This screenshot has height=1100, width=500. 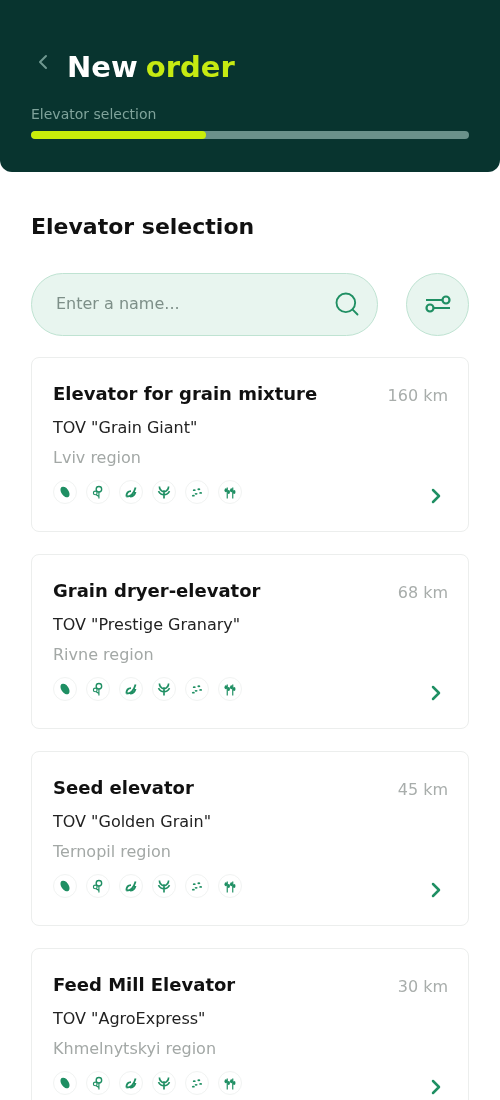 I want to click on title-text: New, so click(x=102, y=67).